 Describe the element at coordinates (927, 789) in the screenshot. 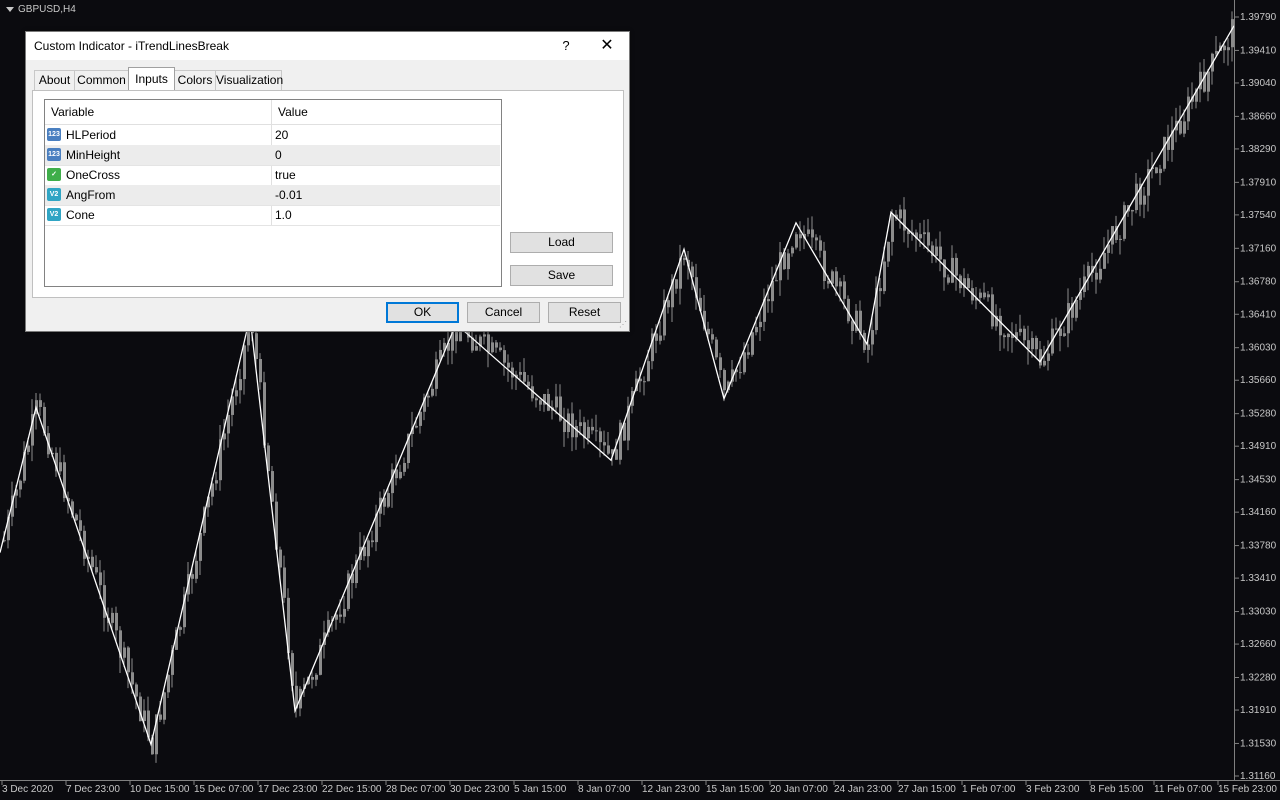

I see `time-tick-label: 27 Jan 15:00` at that location.